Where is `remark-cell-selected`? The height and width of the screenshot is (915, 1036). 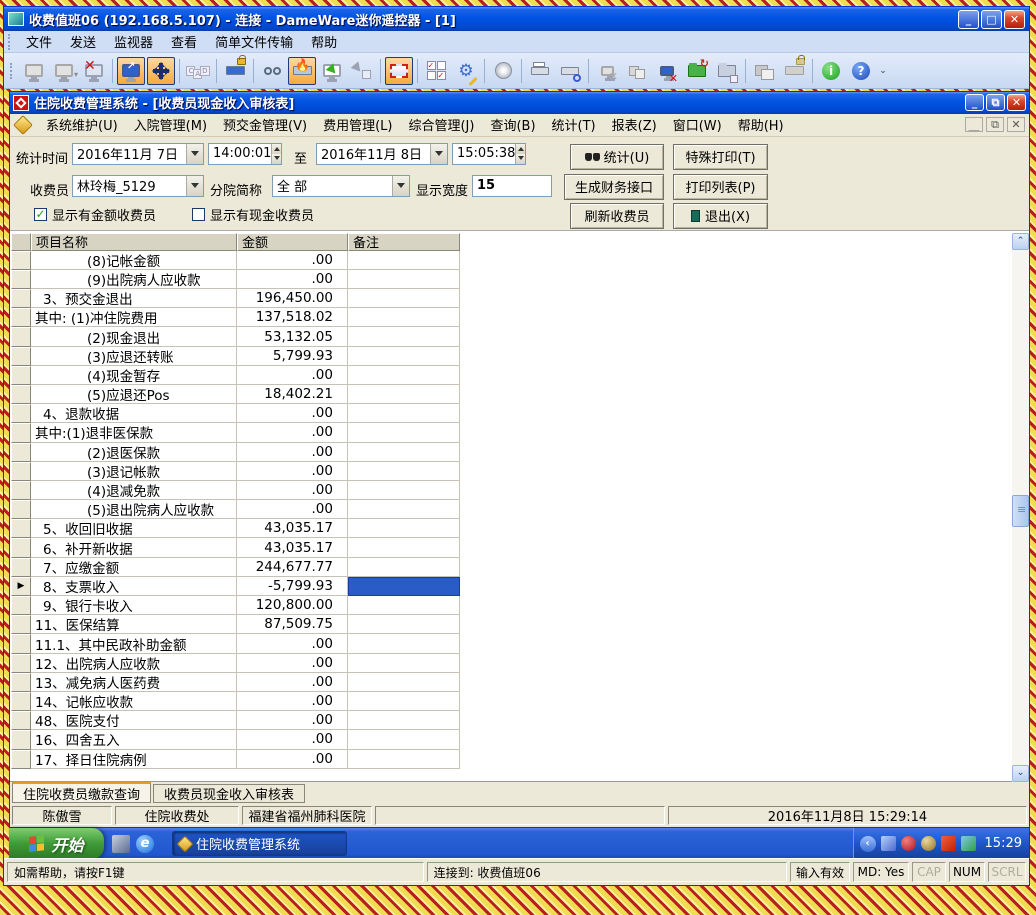 remark-cell-selected is located at coordinates (404, 586).